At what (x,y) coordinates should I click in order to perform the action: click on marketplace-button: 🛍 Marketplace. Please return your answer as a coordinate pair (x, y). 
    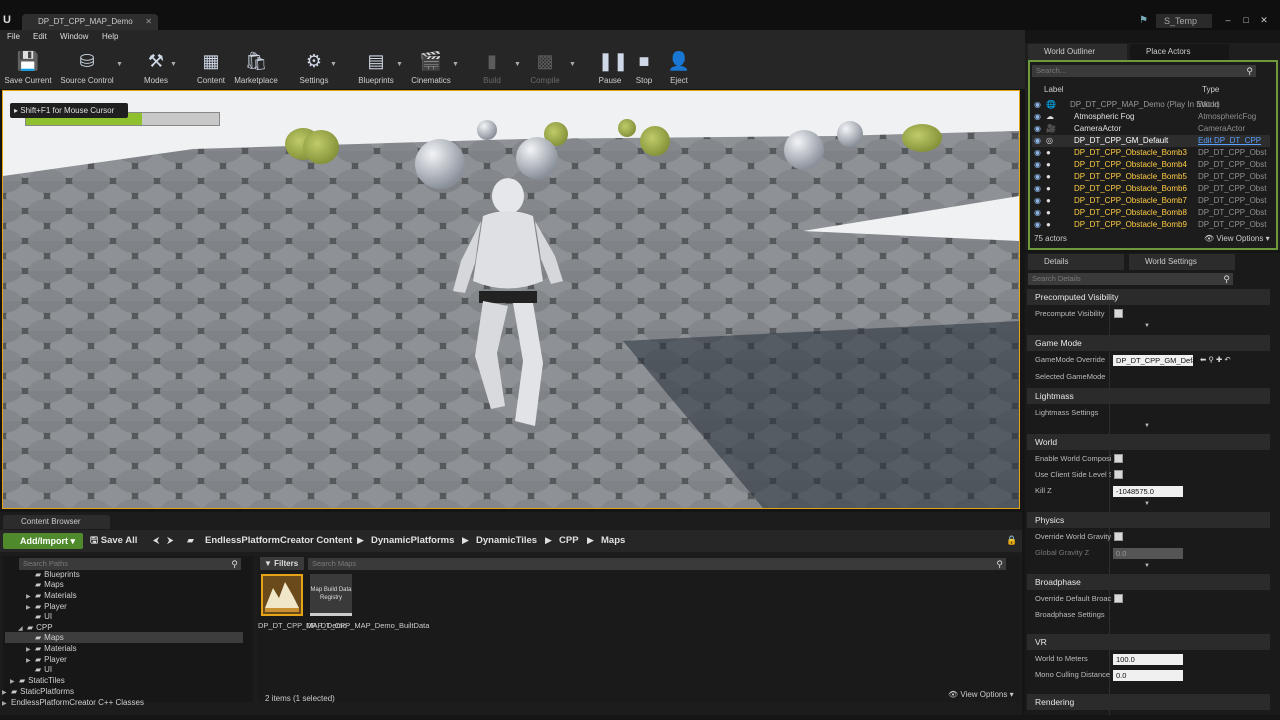
    Looking at the image, I should click on (256, 67).